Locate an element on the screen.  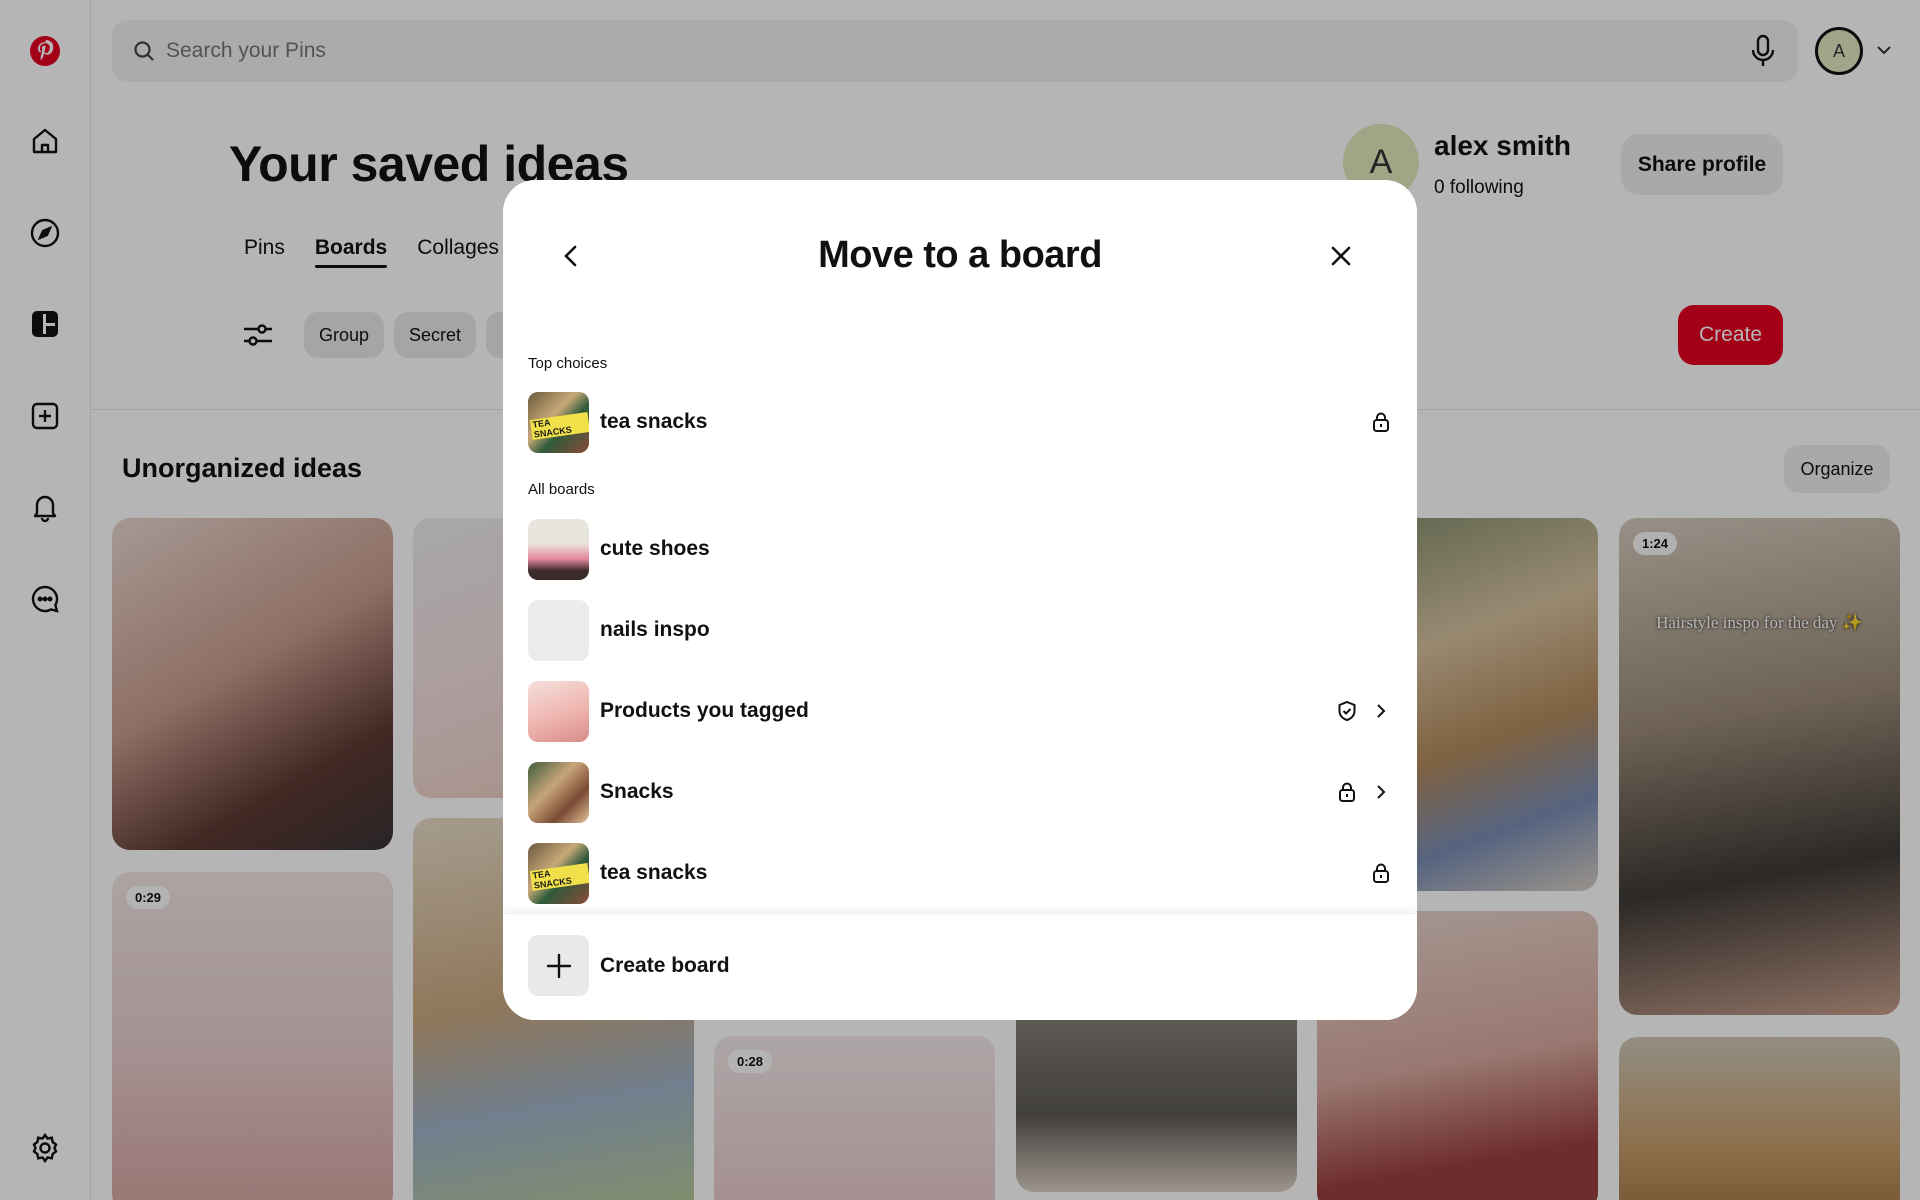
board-row-top-tea-snacks: TEA SNACKS tea snacks is located at coordinates (960, 422).